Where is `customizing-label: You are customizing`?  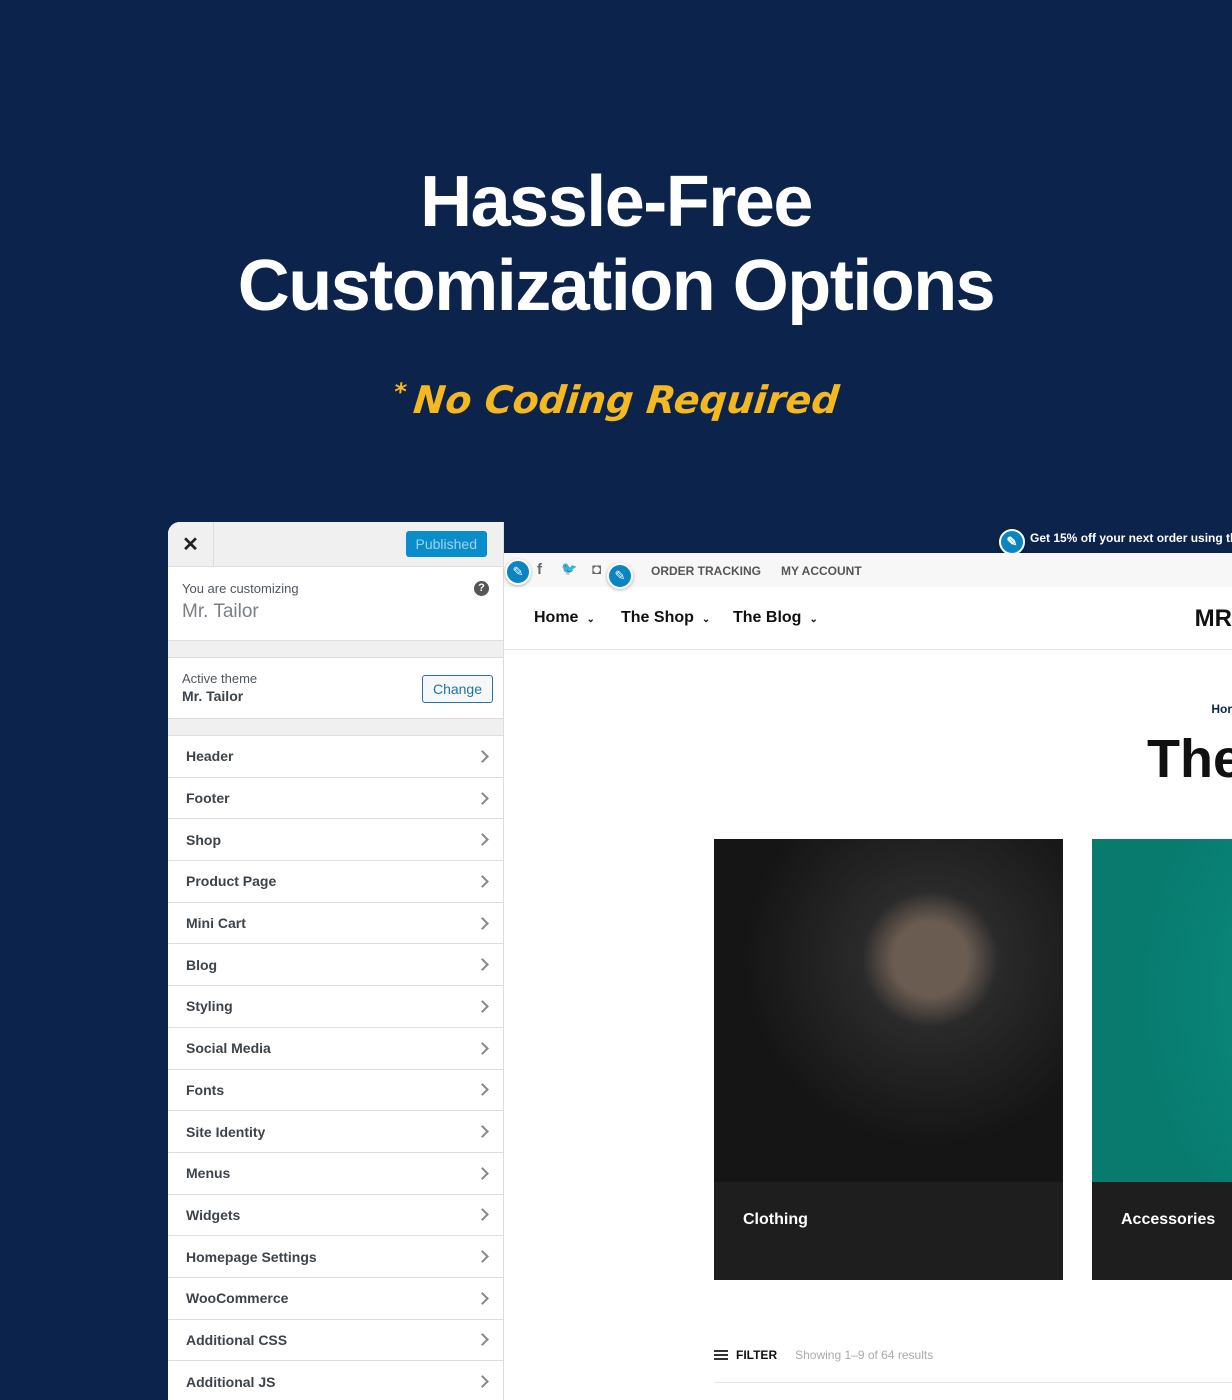
customizing-label: You are customizing is located at coordinates (240, 588).